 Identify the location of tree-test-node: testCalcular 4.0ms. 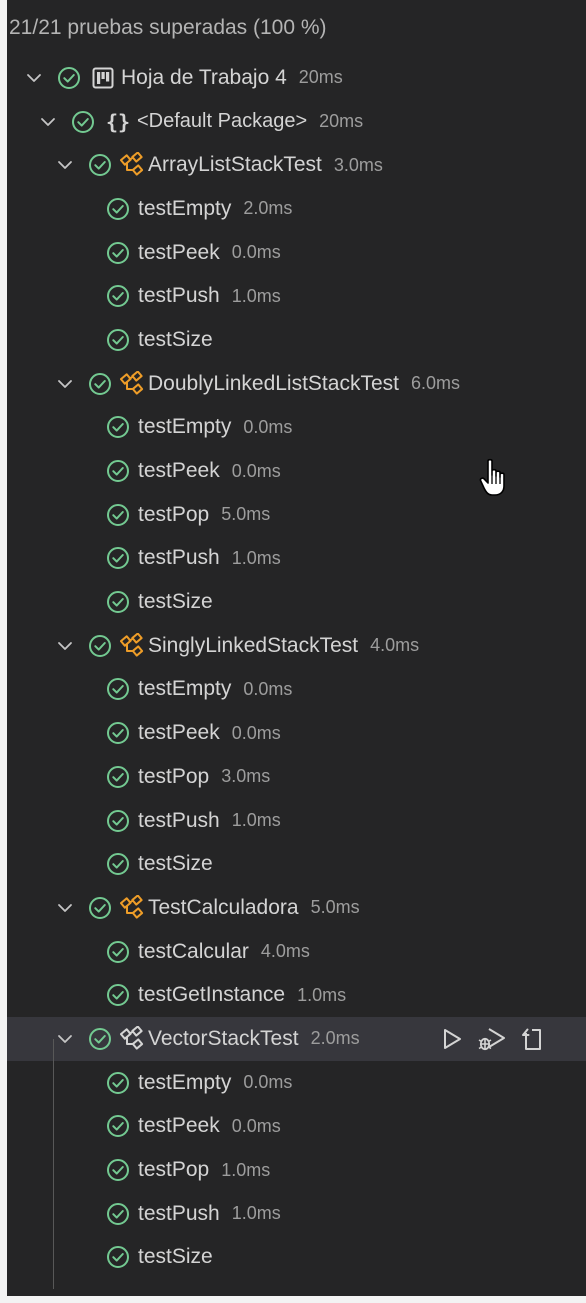
(296, 952).